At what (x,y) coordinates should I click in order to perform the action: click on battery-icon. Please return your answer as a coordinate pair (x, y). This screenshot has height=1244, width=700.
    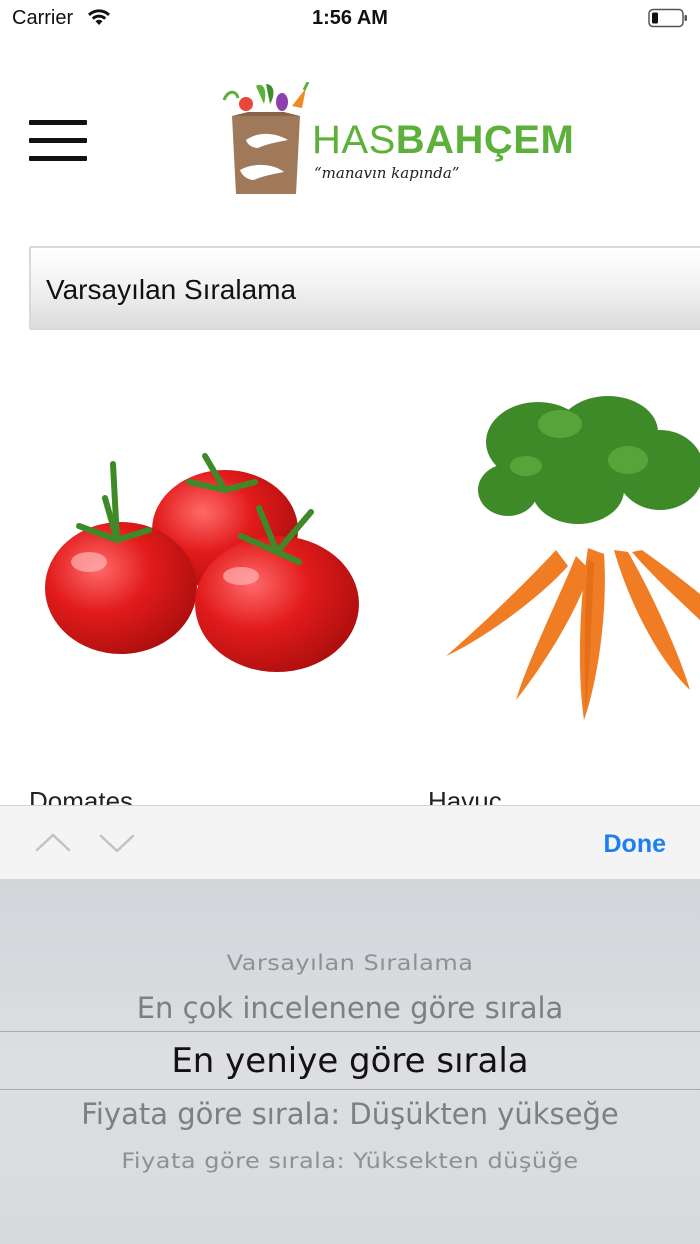
    Looking at the image, I should click on (667, 18).